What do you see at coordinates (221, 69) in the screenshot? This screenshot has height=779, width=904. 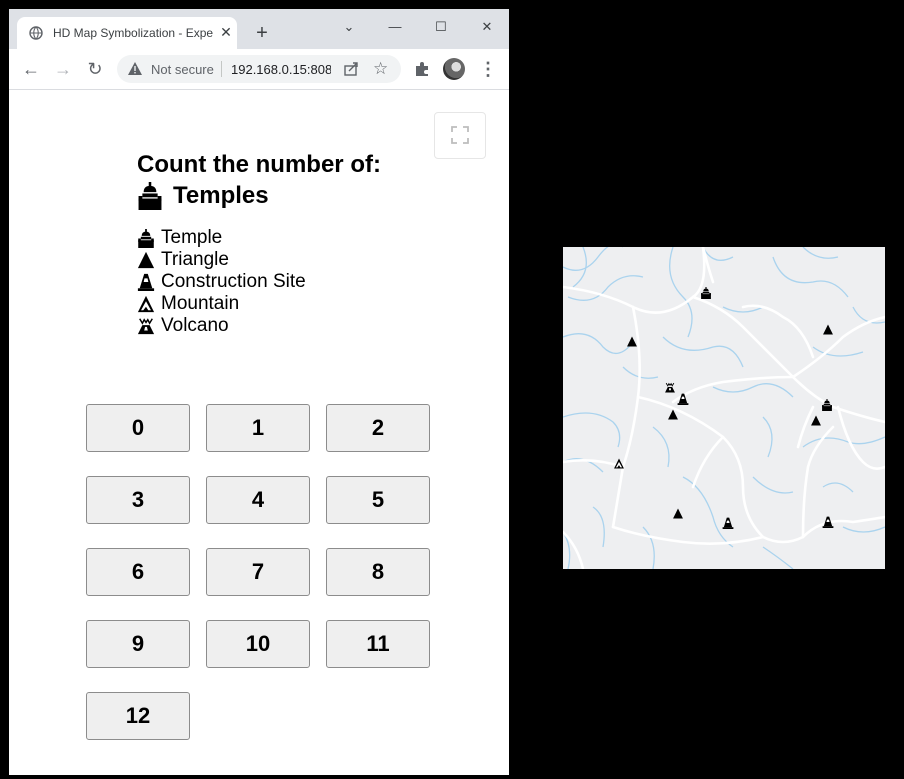 I see `omnibox-divider` at bounding box center [221, 69].